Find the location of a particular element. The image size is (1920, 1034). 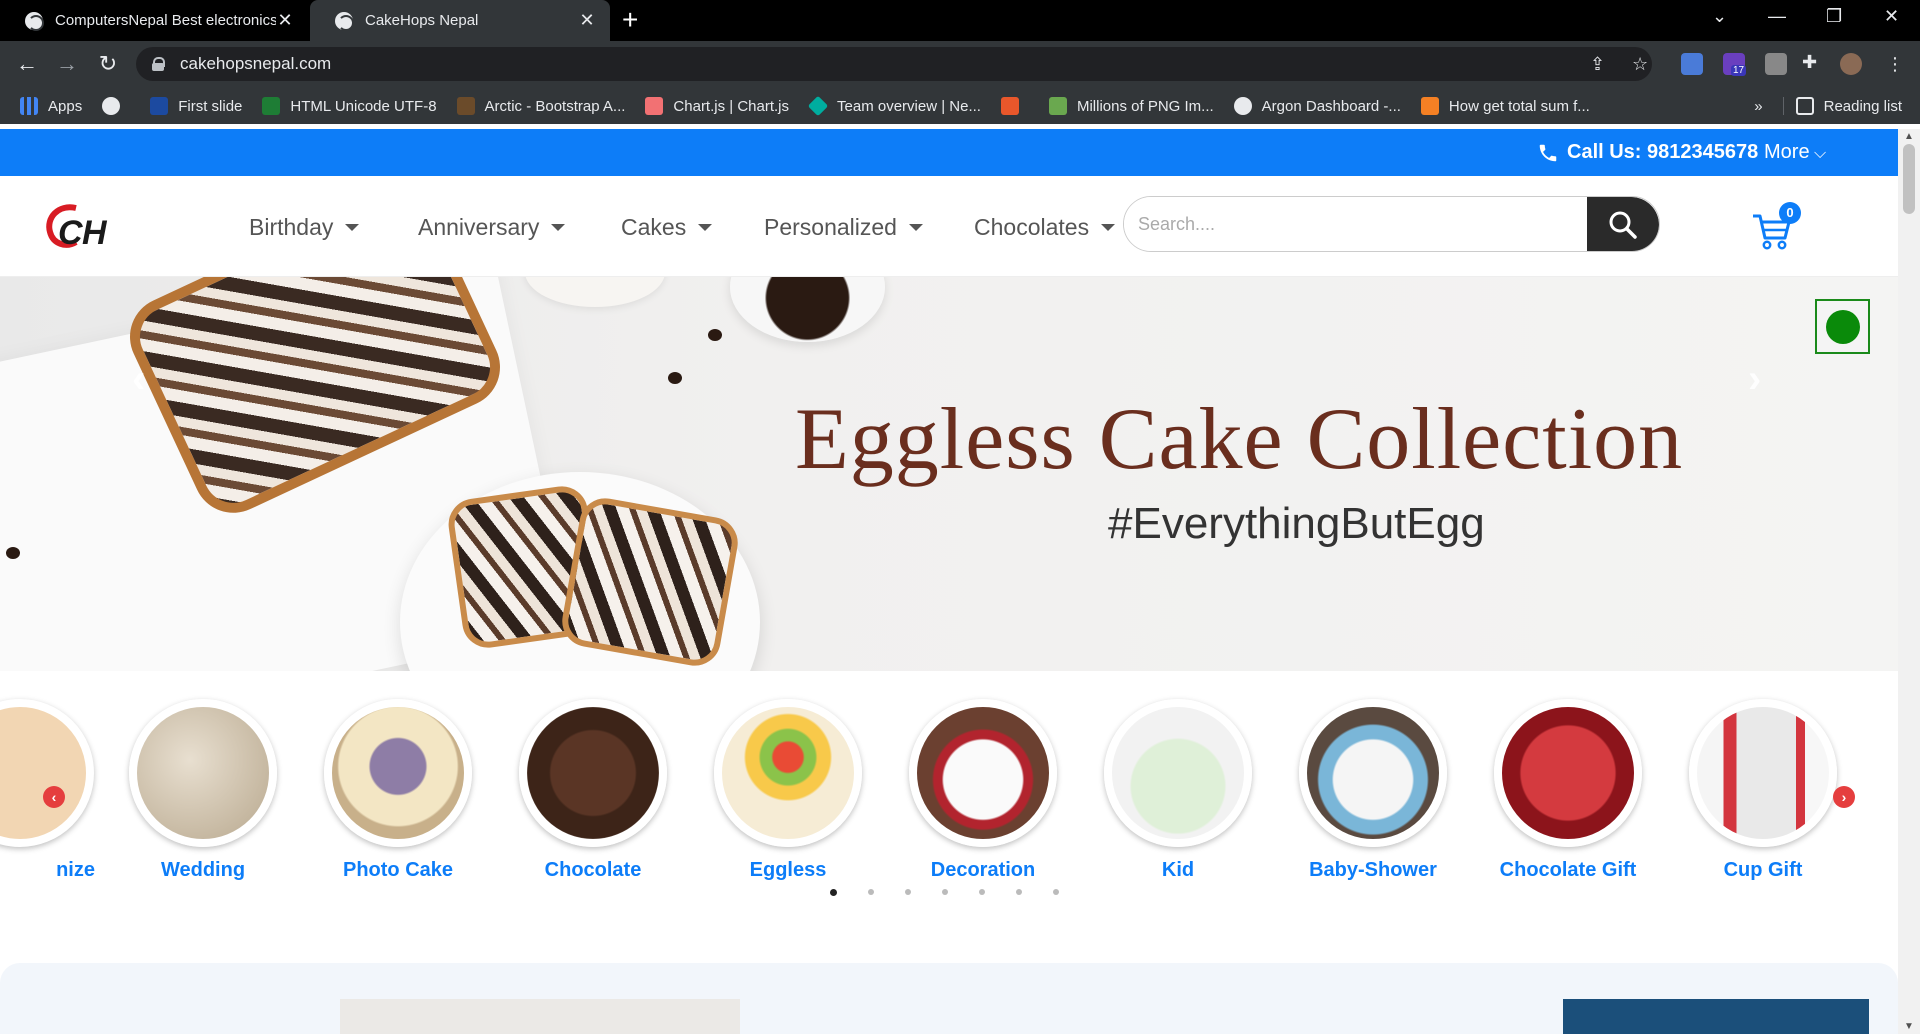

category-item: Cup Gift is located at coordinates (1763, 790).